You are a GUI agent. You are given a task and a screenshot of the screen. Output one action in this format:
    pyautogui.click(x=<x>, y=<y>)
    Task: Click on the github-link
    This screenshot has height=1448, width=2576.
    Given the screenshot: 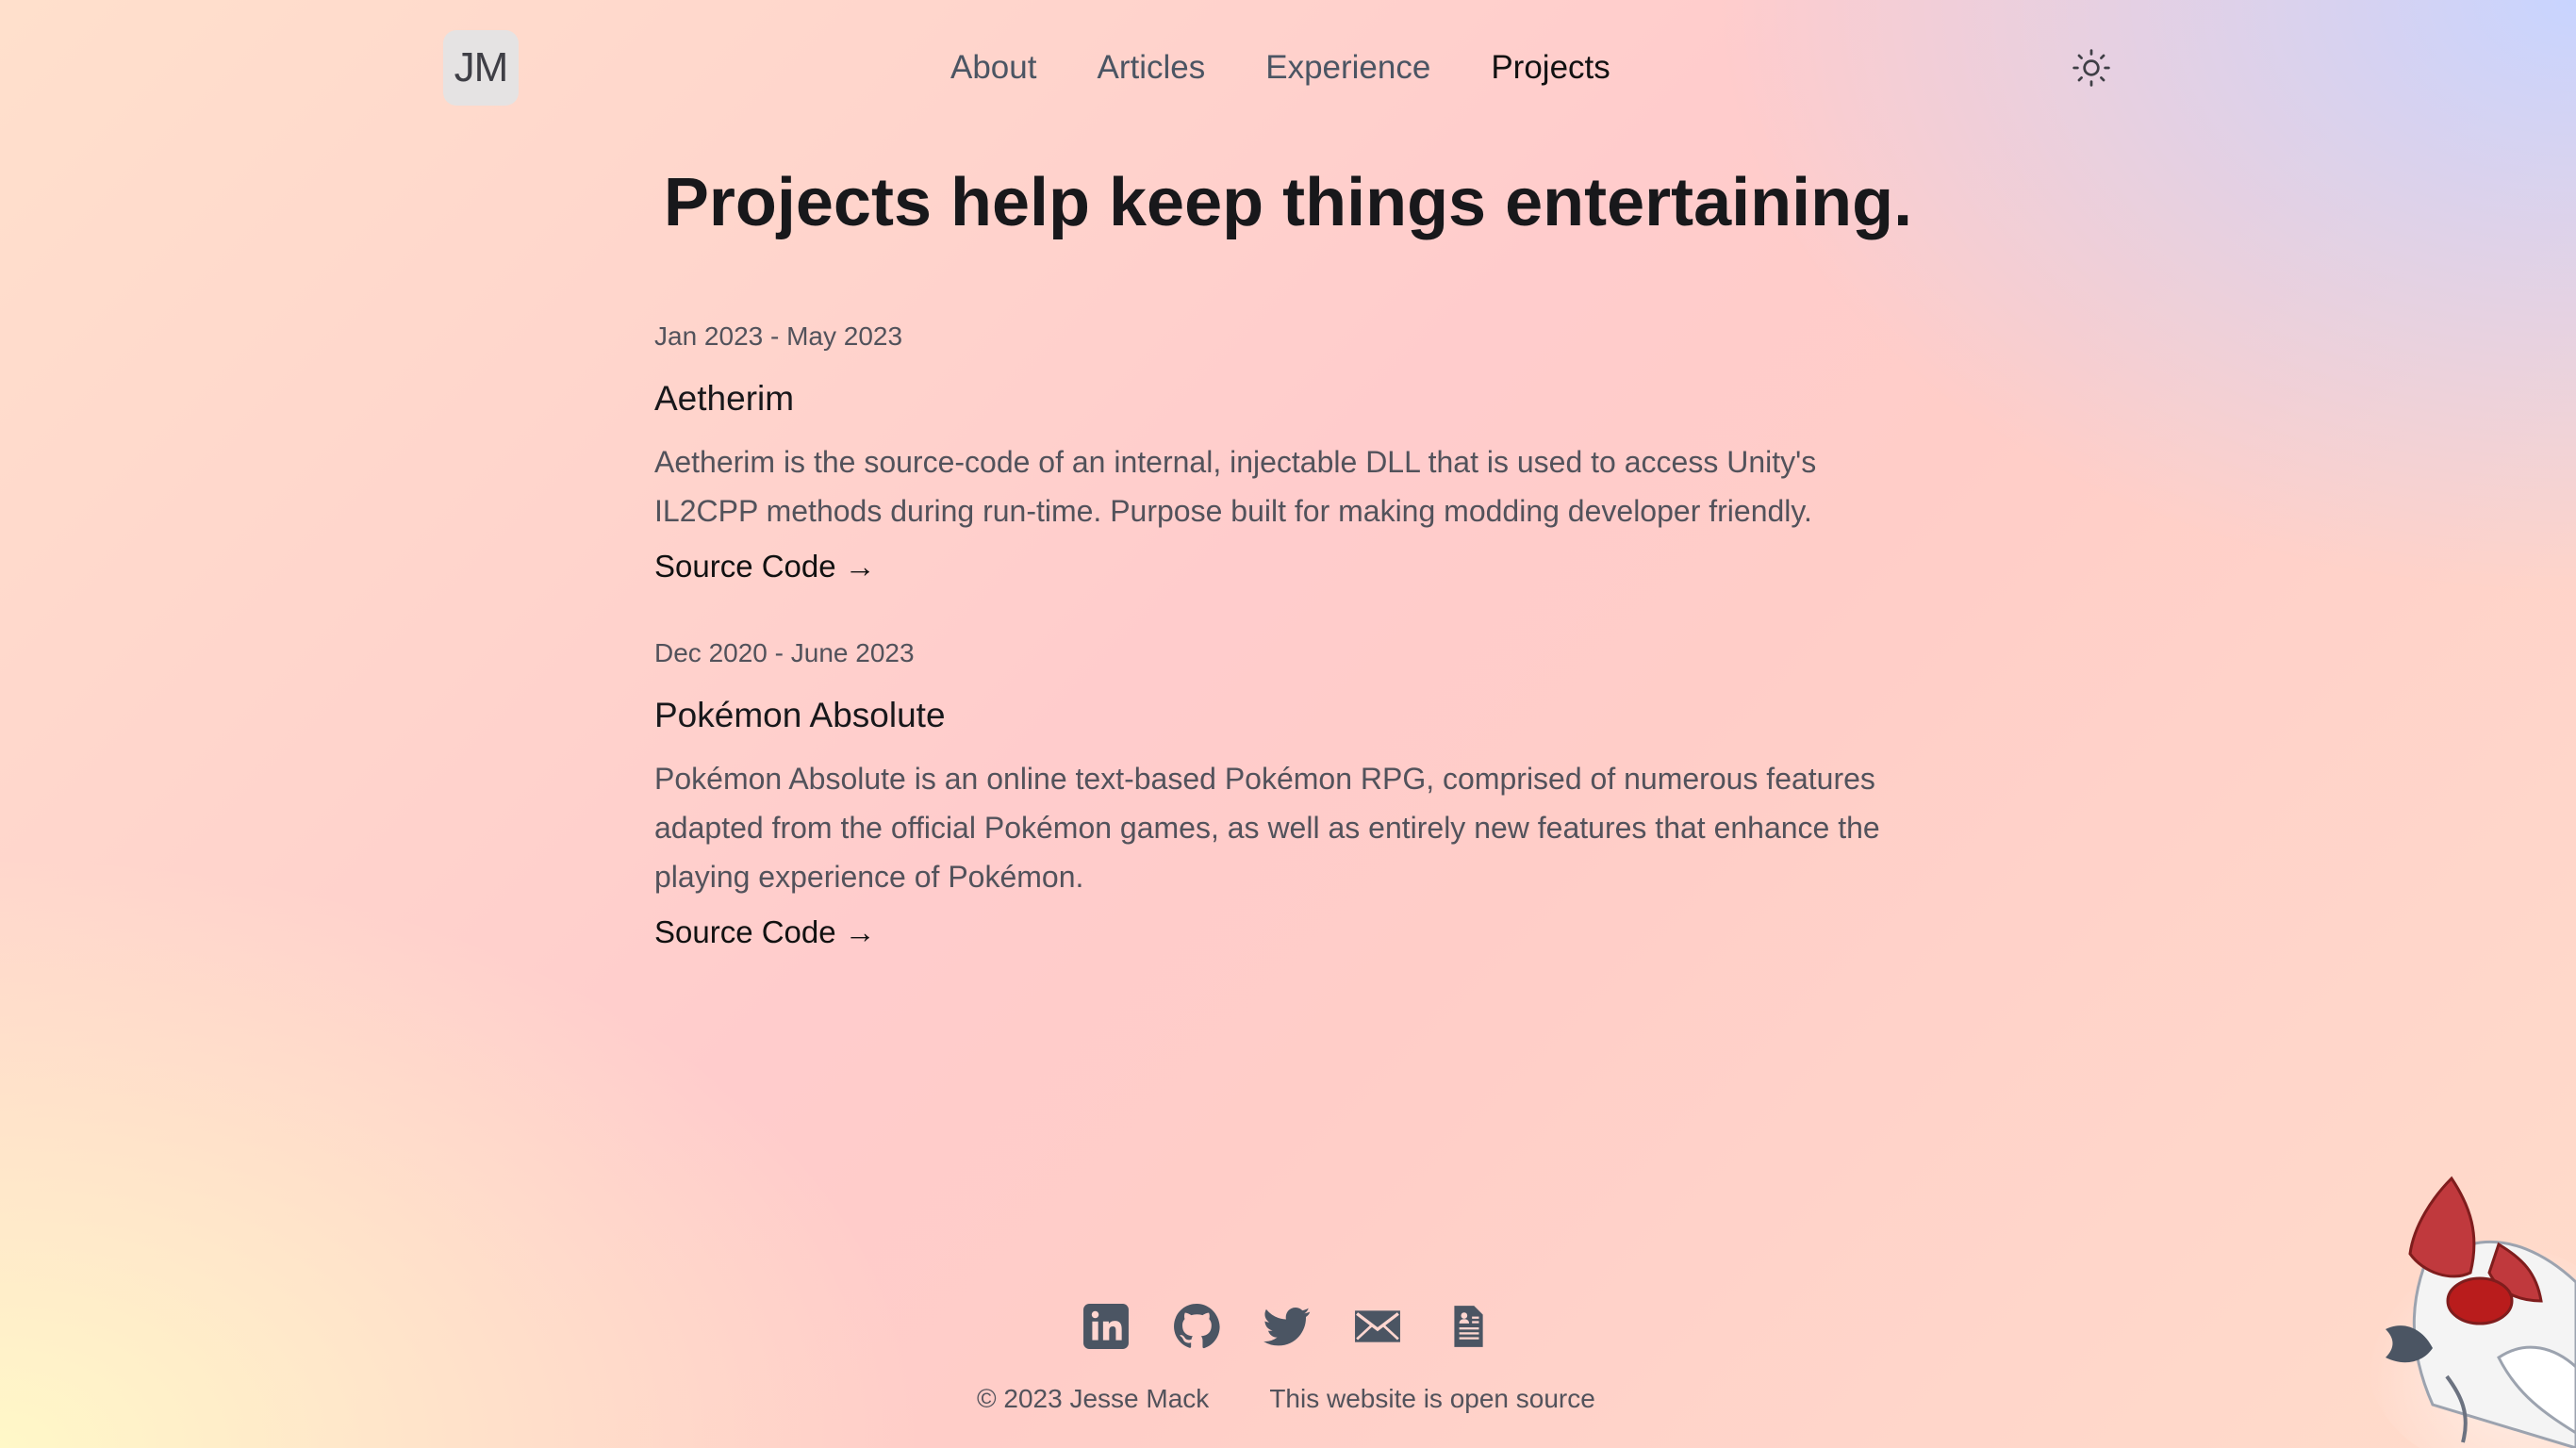 What is the action you would take?
    pyautogui.click(x=1196, y=1326)
    